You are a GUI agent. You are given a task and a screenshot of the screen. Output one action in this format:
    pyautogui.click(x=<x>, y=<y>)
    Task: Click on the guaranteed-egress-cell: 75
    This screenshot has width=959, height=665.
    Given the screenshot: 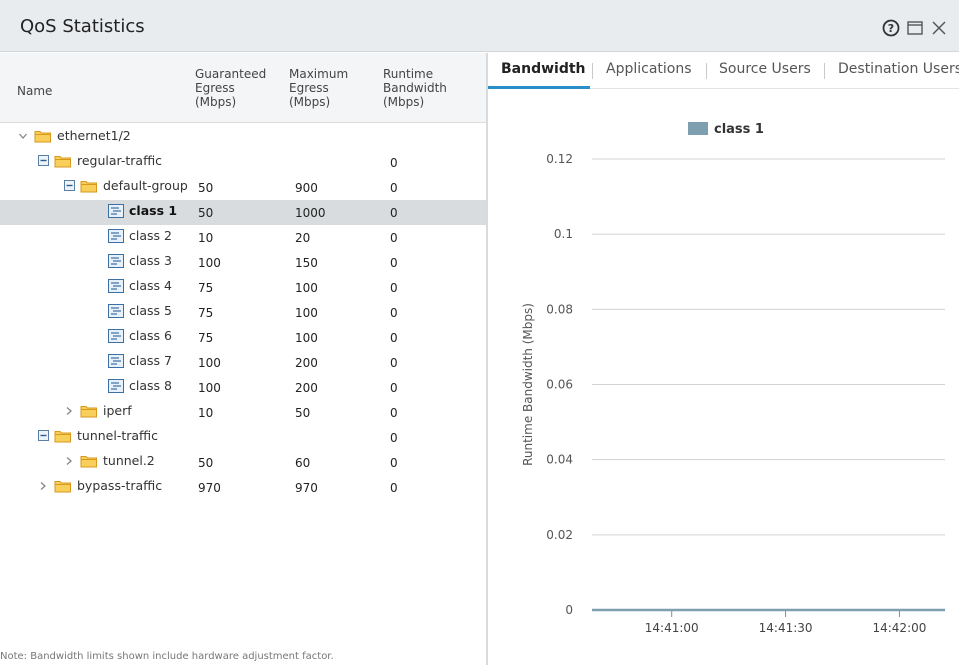 What is the action you would take?
    pyautogui.click(x=206, y=288)
    